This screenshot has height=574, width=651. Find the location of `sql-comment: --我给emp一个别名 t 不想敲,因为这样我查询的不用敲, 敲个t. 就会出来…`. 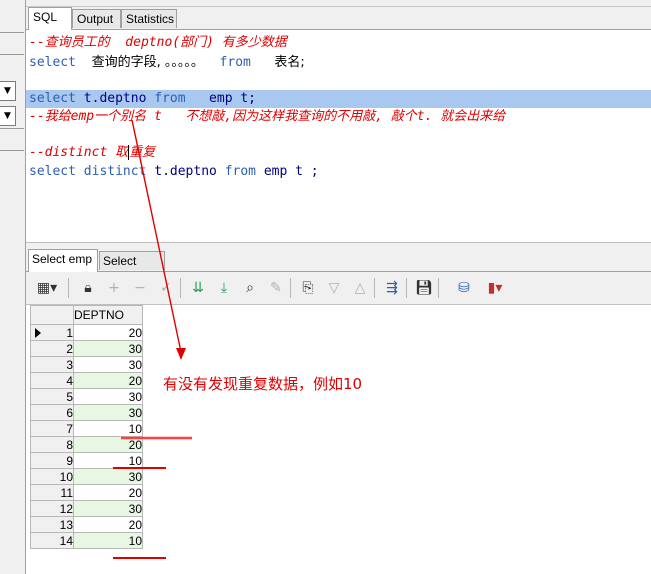

sql-comment: --我给emp一个别名 t 不想敲,因为这样我查询的不用敲, 敲个t. 就会出来… is located at coordinates (267, 116).